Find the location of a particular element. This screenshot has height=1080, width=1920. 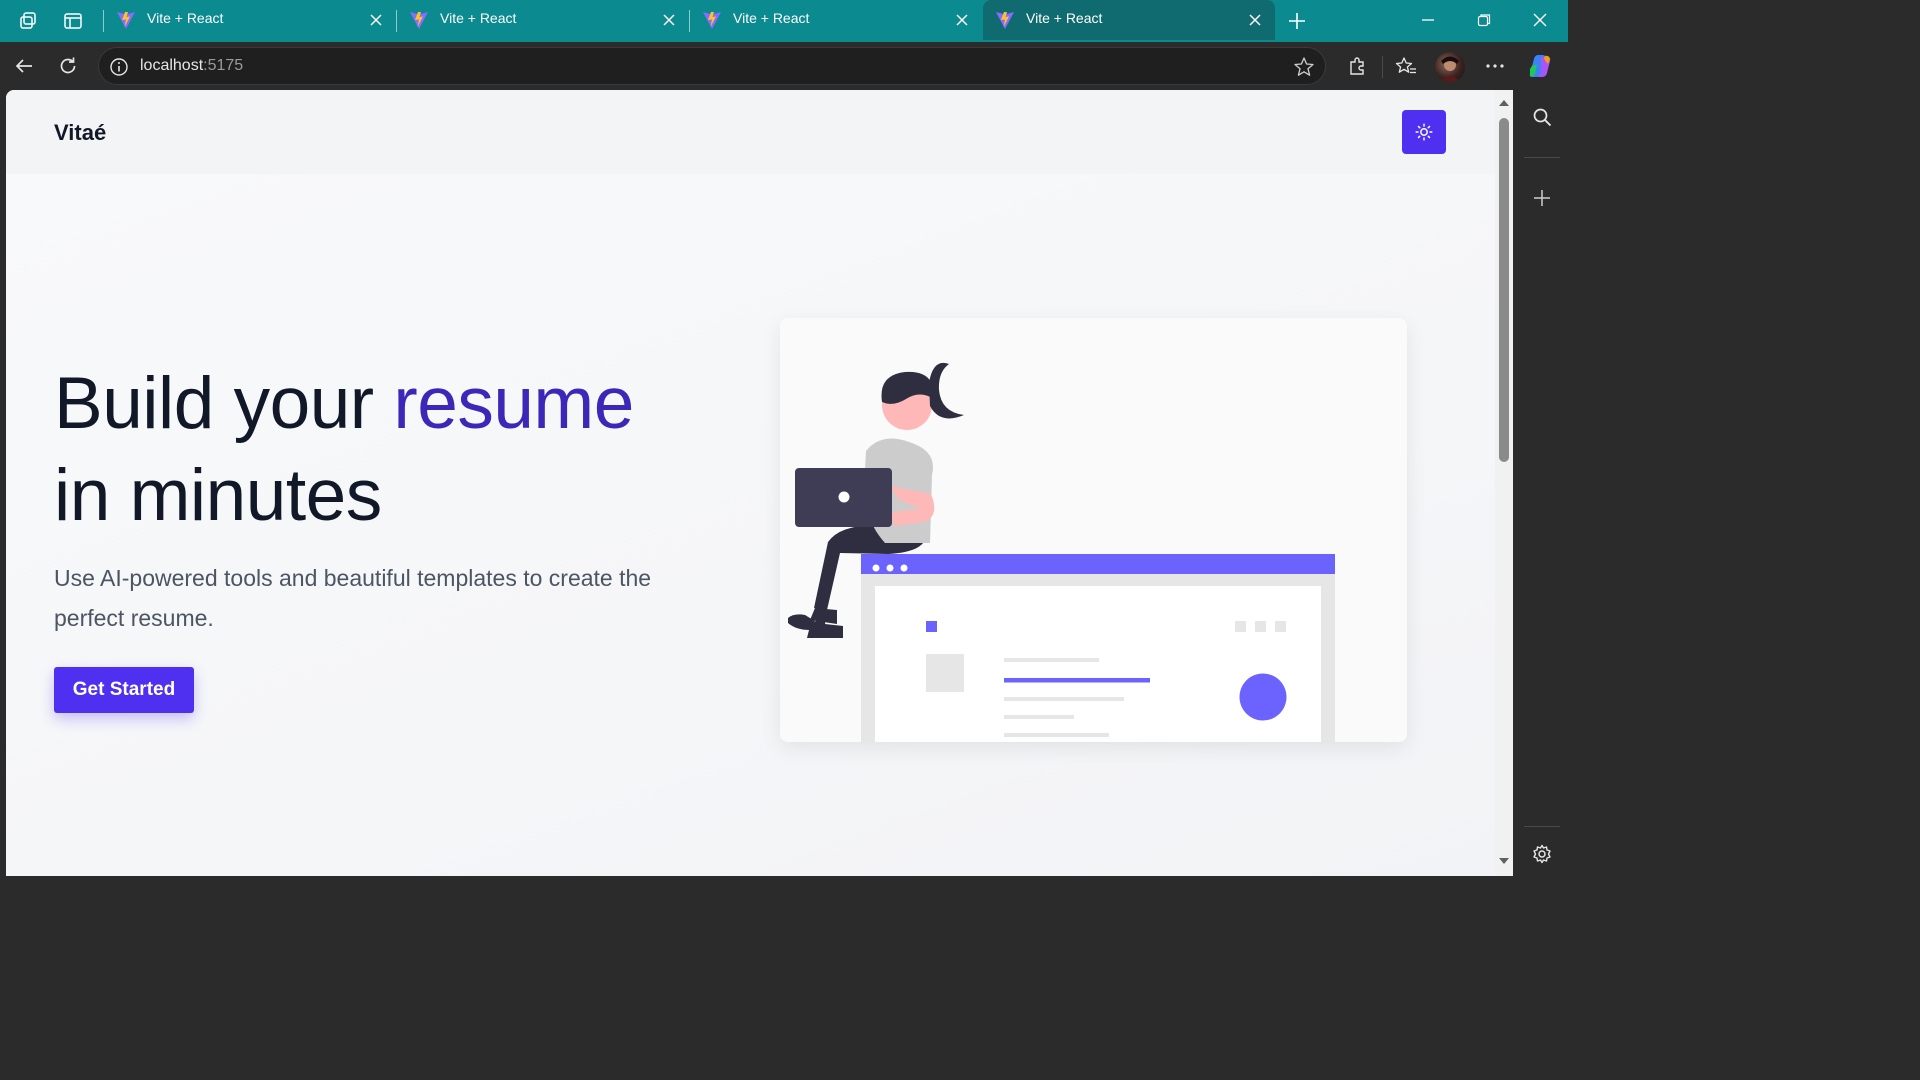

browser-toolbar: localhost:5175 is located at coordinates (784, 66).